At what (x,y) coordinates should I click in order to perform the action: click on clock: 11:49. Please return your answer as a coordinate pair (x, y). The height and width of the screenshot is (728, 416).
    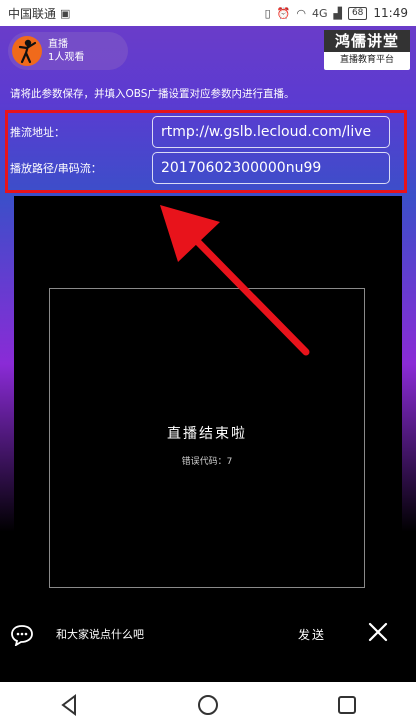
    Looking at the image, I should click on (390, 13).